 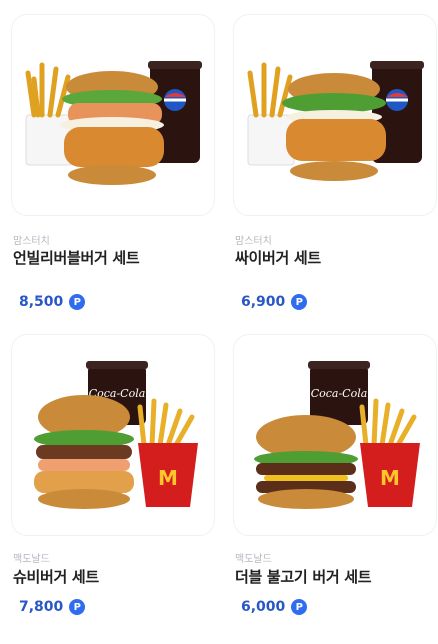 I want to click on product-price: 6,000, so click(x=263, y=607).